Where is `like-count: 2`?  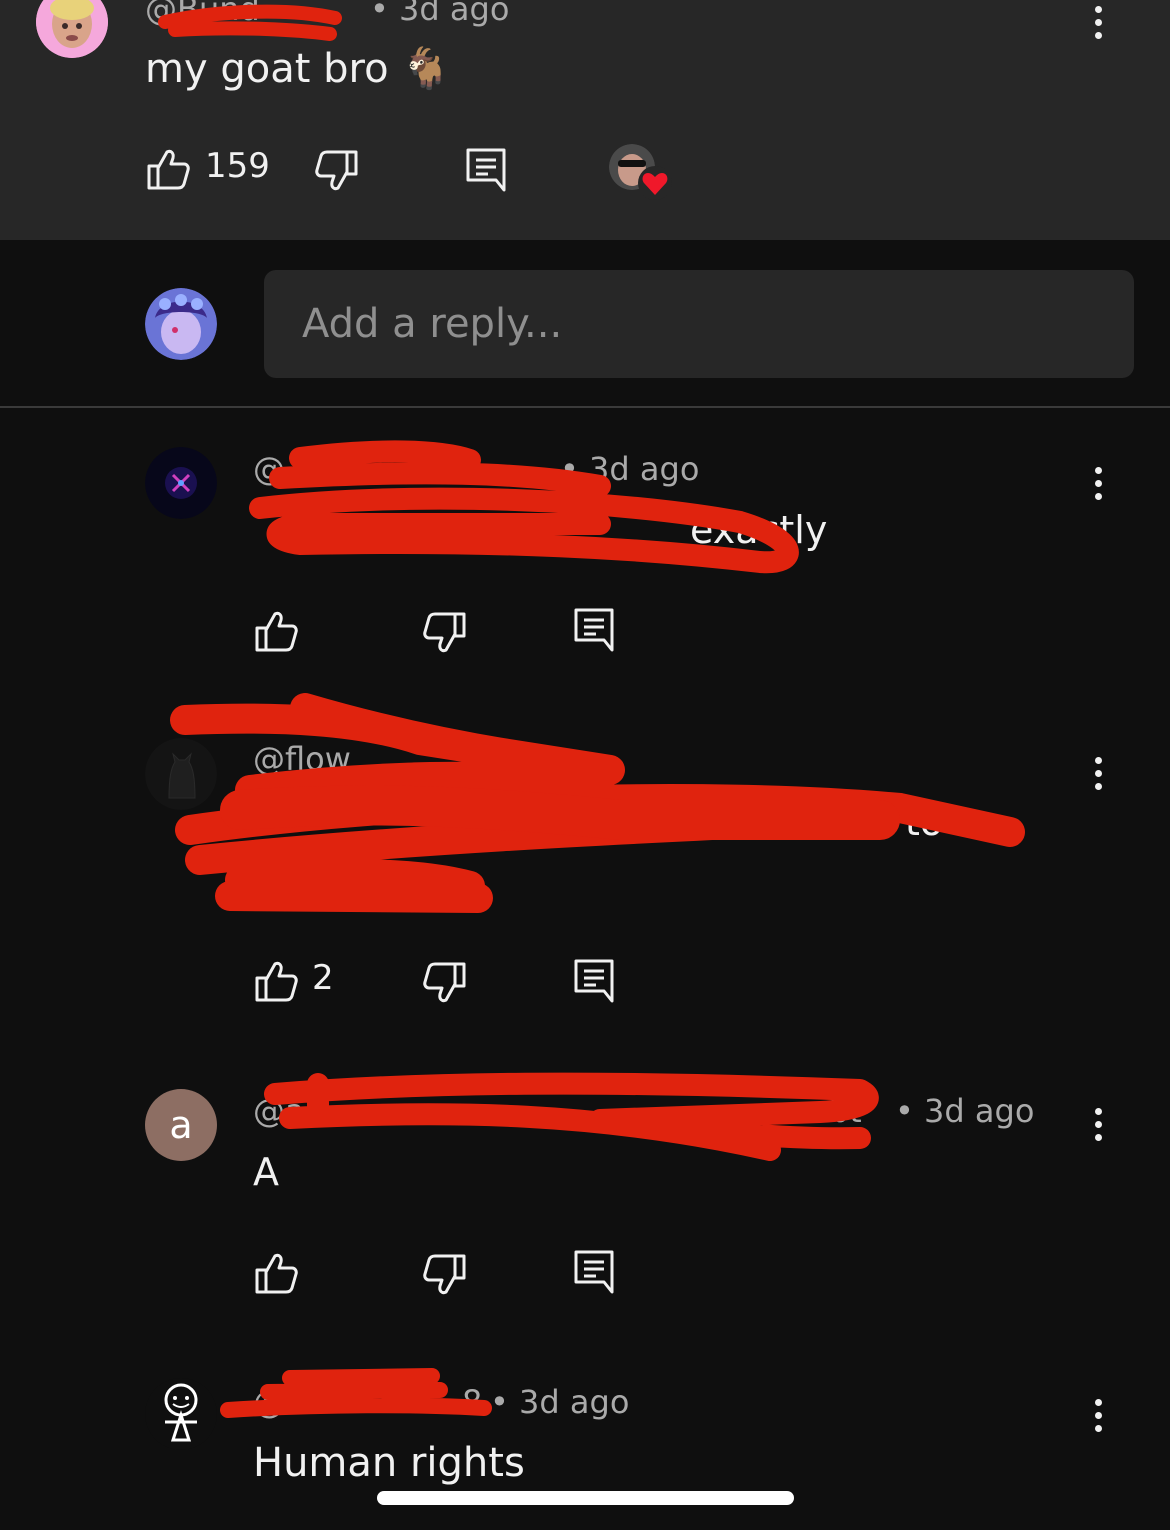
like-count: 2 is located at coordinates (323, 978).